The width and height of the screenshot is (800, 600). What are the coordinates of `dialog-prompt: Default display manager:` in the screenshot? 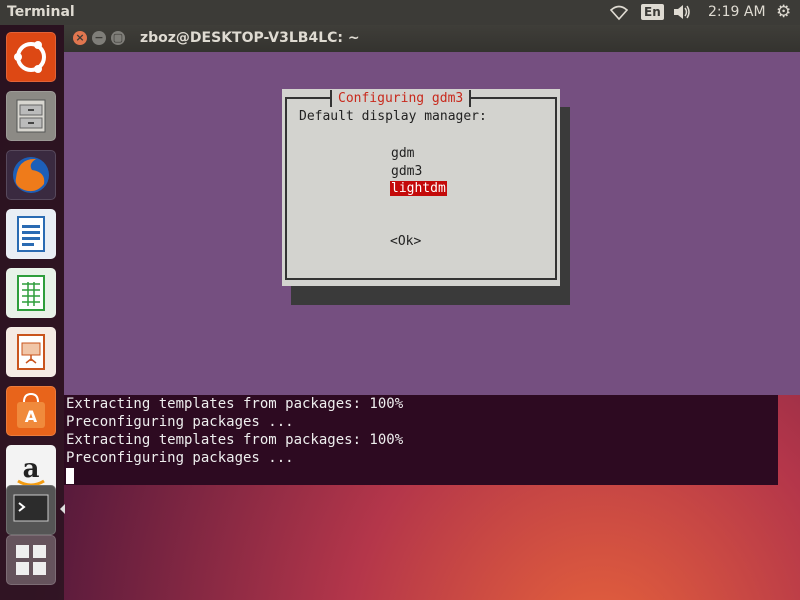 It's located at (393, 116).